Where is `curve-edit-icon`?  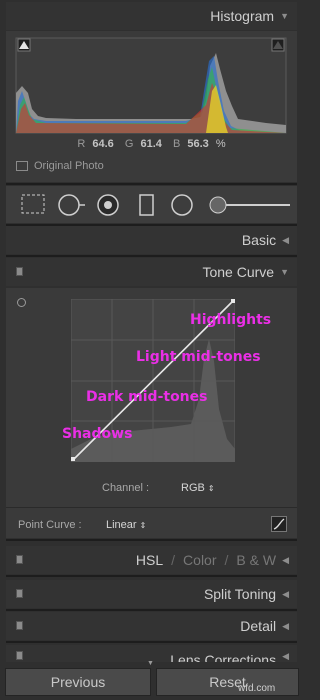
curve-edit-icon is located at coordinates (279, 524).